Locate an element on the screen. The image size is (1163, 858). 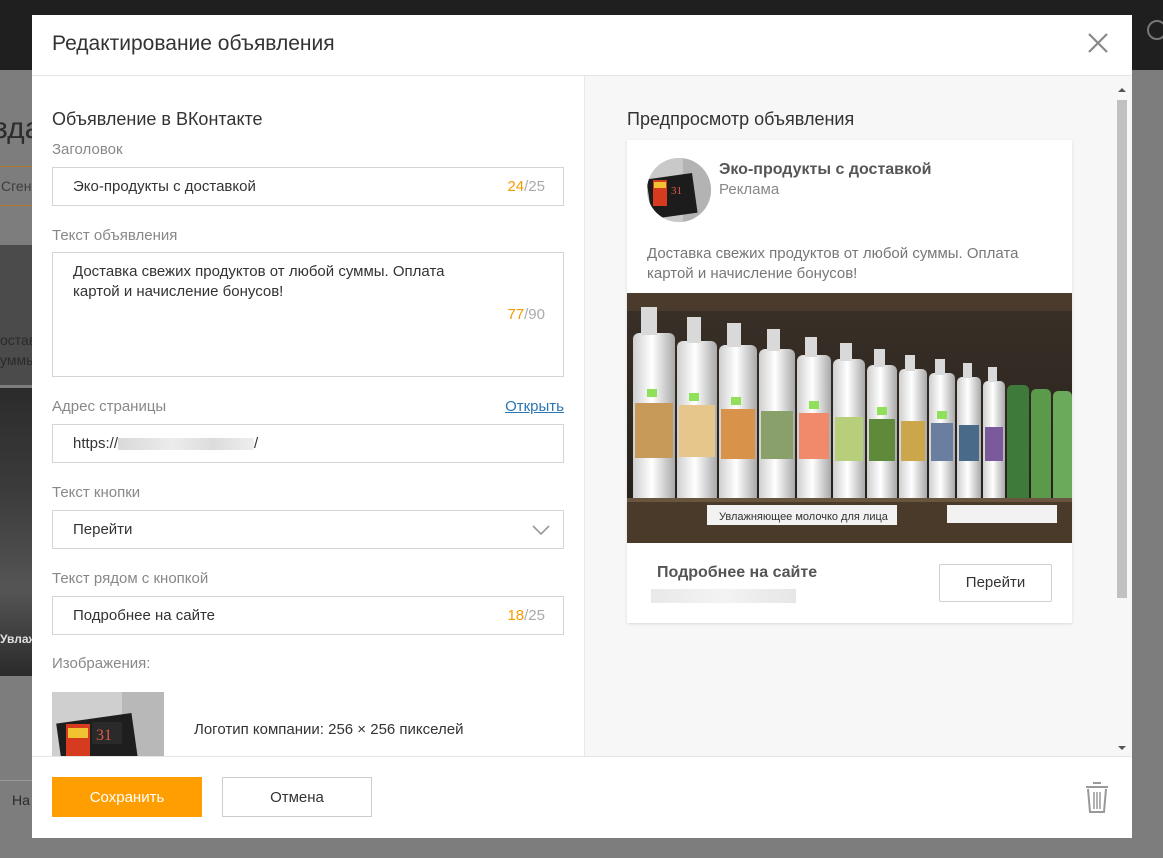
preview-ad-label: Реклама is located at coordinates (749, 189).